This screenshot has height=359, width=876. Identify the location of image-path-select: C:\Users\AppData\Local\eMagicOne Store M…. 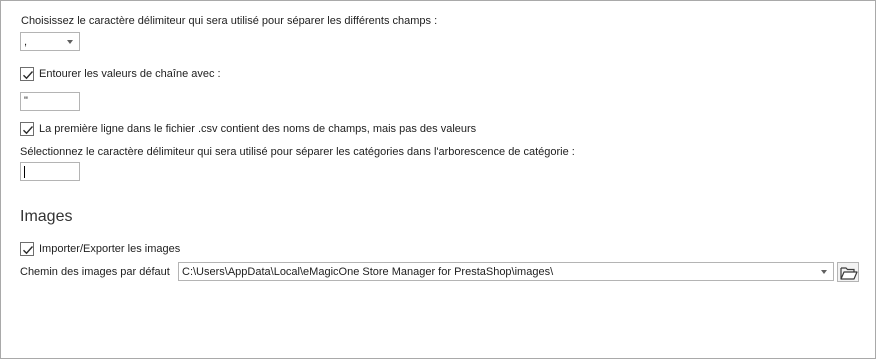
(506, 271).